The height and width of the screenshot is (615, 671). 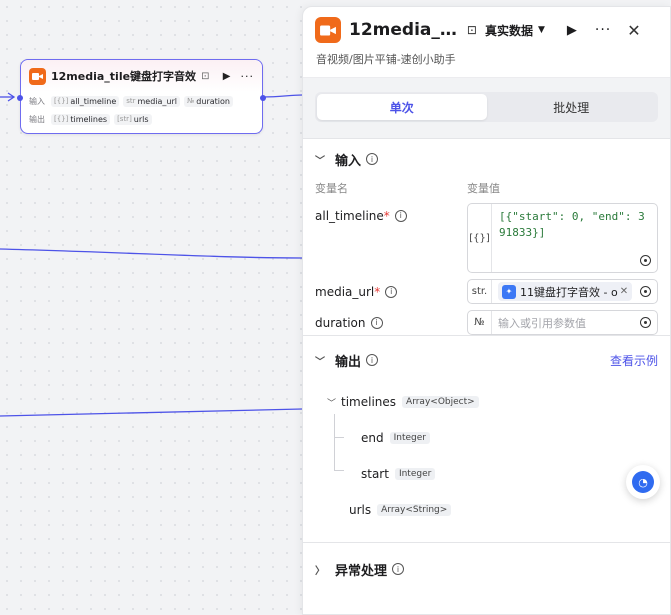 I want to click on chat-icon: ◔, so click(x=643, y=482).